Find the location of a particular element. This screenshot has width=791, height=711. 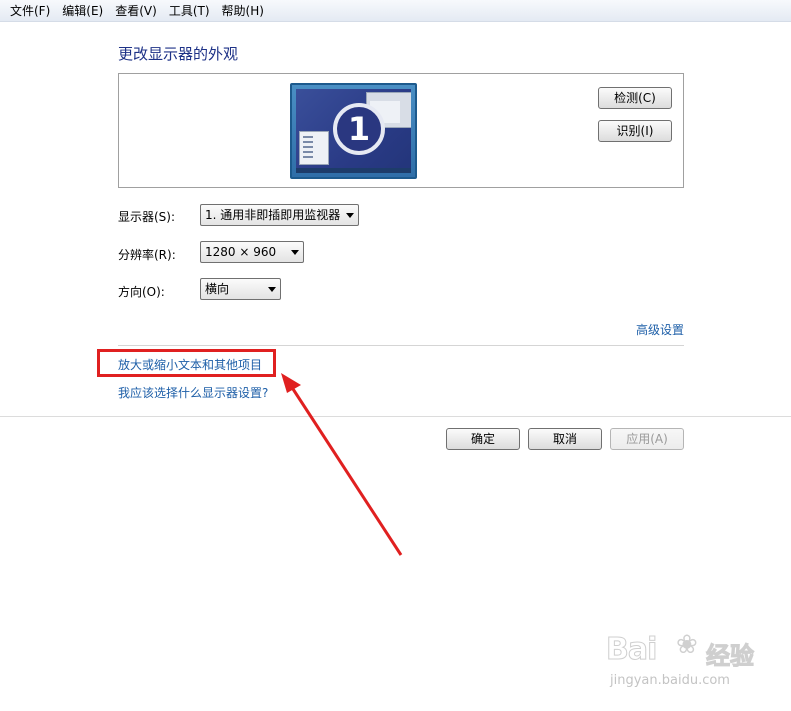

baidu-jingyan-watermark: Bai ❀ 经验 jingyan.baidu.com is located at coordinates (680, 659).